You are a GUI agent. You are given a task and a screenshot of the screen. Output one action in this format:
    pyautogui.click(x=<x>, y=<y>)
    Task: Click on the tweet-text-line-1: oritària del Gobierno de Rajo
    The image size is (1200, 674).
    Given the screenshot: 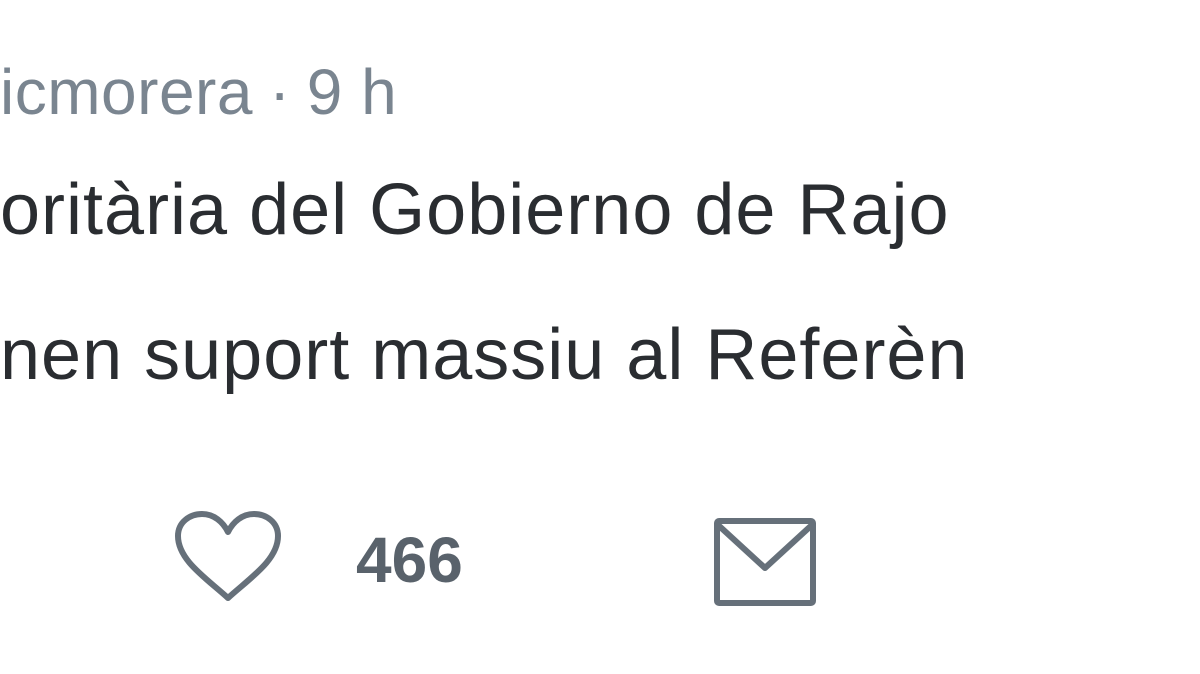 What is the action you would take?
    pyautogui.click(x=475, y=210)
    